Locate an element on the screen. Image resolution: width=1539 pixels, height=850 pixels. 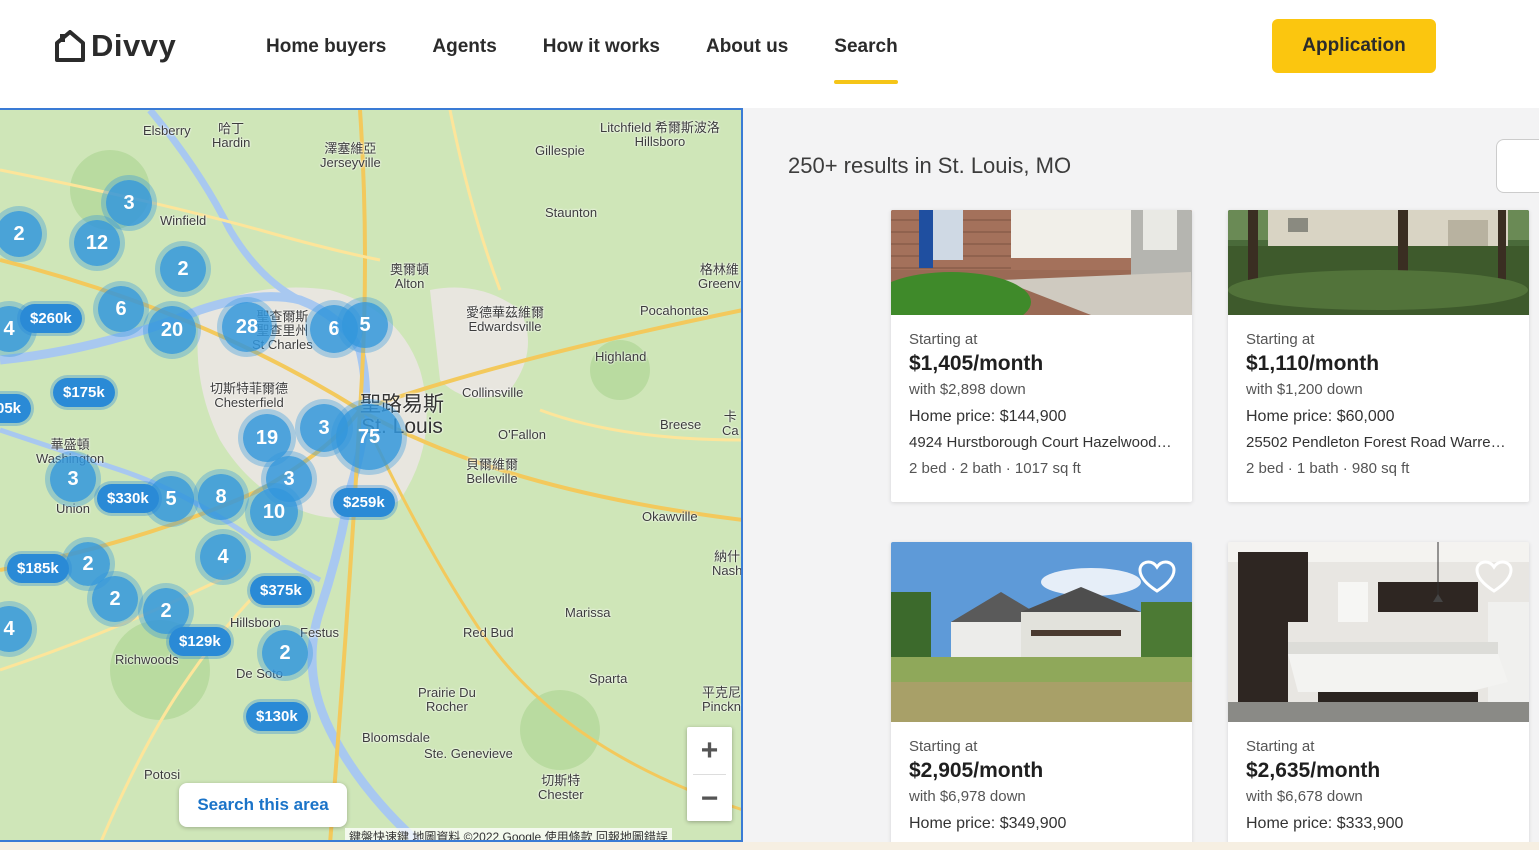
map-price-pin: $330k is located at coordinates (128, 498).